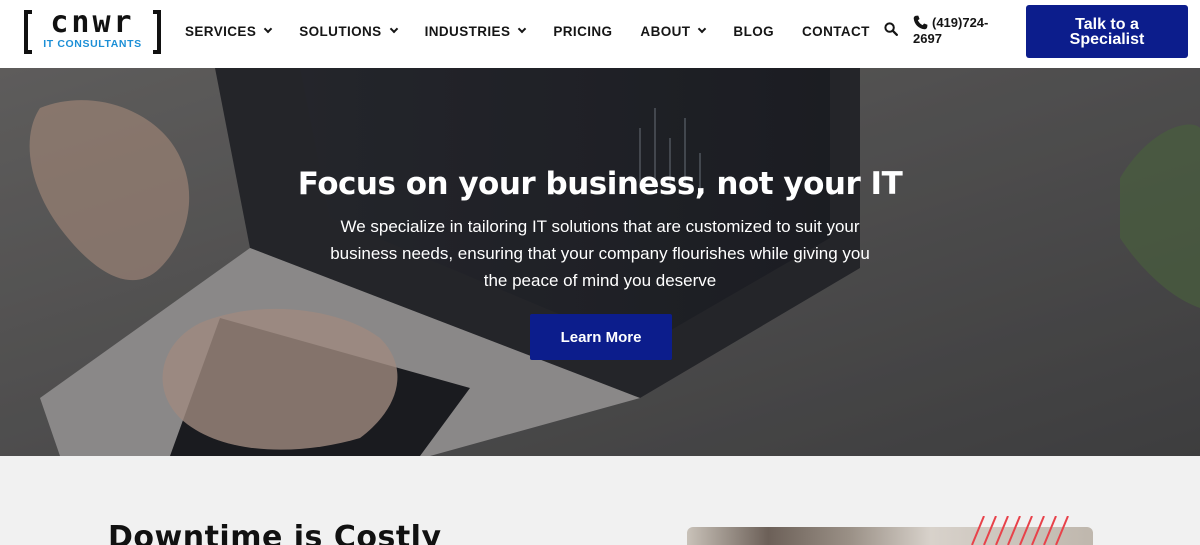 The height and width of the screenshot is (545, 1200). I want to click on nav-contact: CONTACT, so click(836, 31).